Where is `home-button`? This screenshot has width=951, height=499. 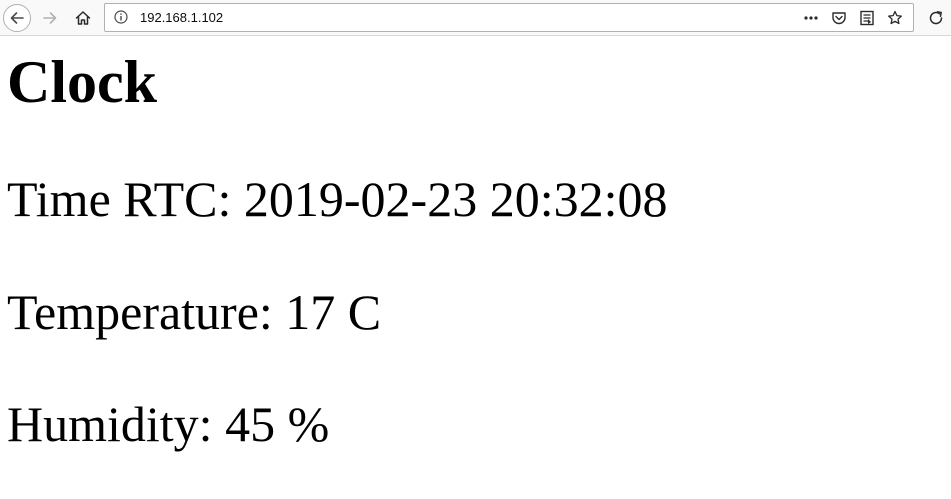
home-button is located at coordinates (83, 18).